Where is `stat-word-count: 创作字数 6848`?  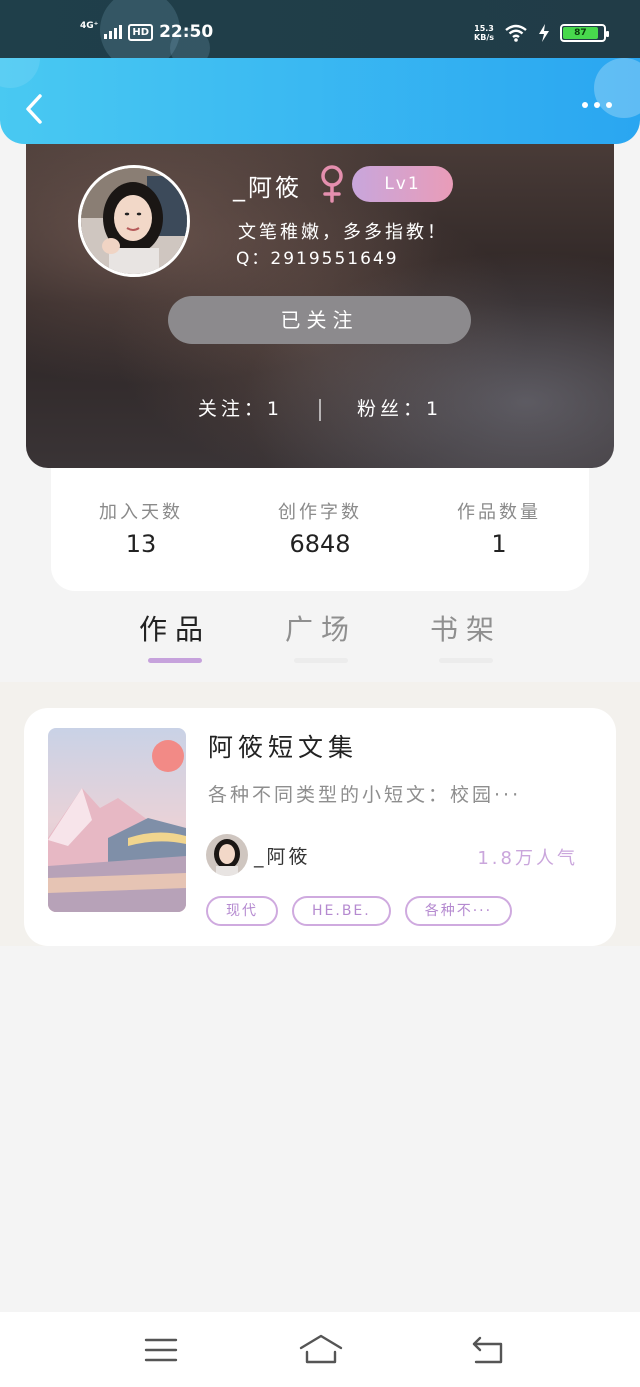
stat-word-count: 创作字数 6848 is located at coordinates (320, 528).